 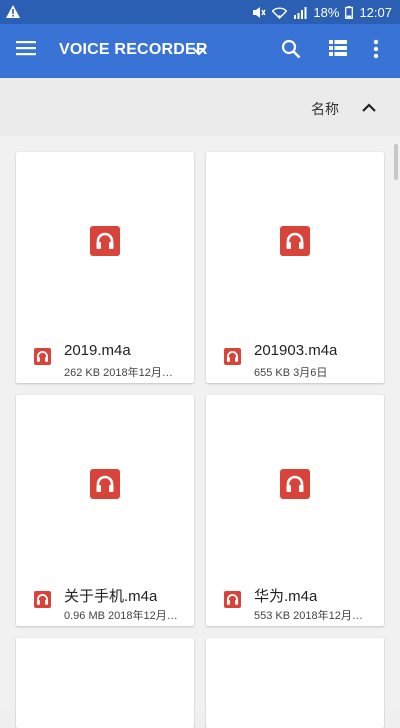 I want to click on signal-icon, so click(x=300, y=12).